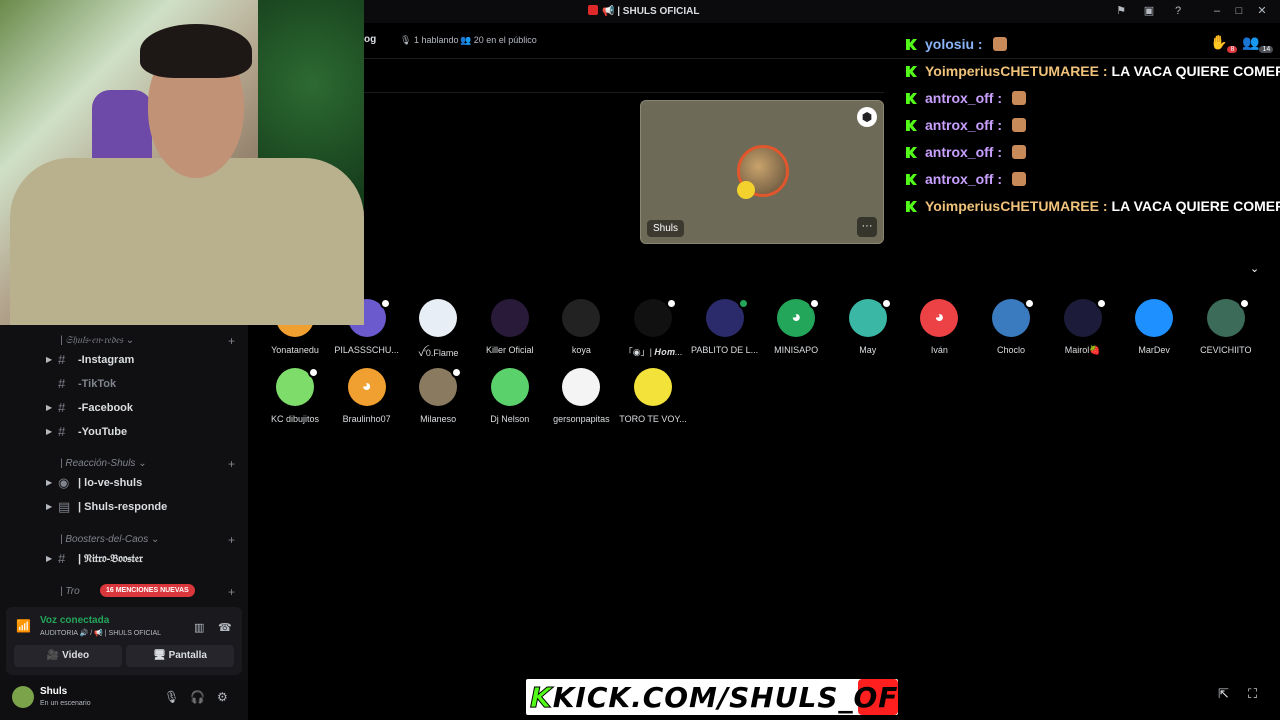  I want to click on video-button: 🎥 Video, so click(68, 656).